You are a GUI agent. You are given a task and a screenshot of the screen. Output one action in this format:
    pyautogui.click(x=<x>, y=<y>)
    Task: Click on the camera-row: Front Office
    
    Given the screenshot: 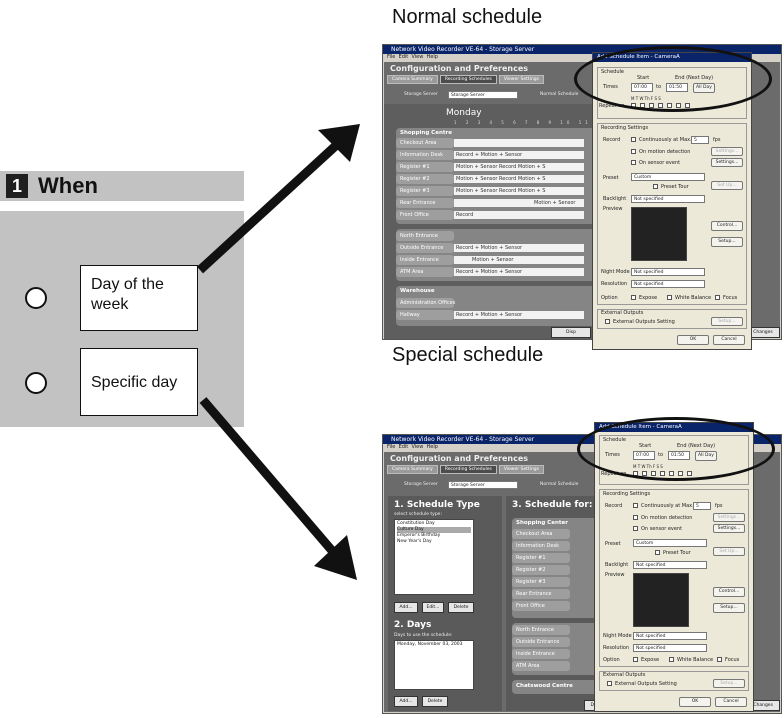 What is the action you would take?
    pyautogui.click(x=541, y=606)
    